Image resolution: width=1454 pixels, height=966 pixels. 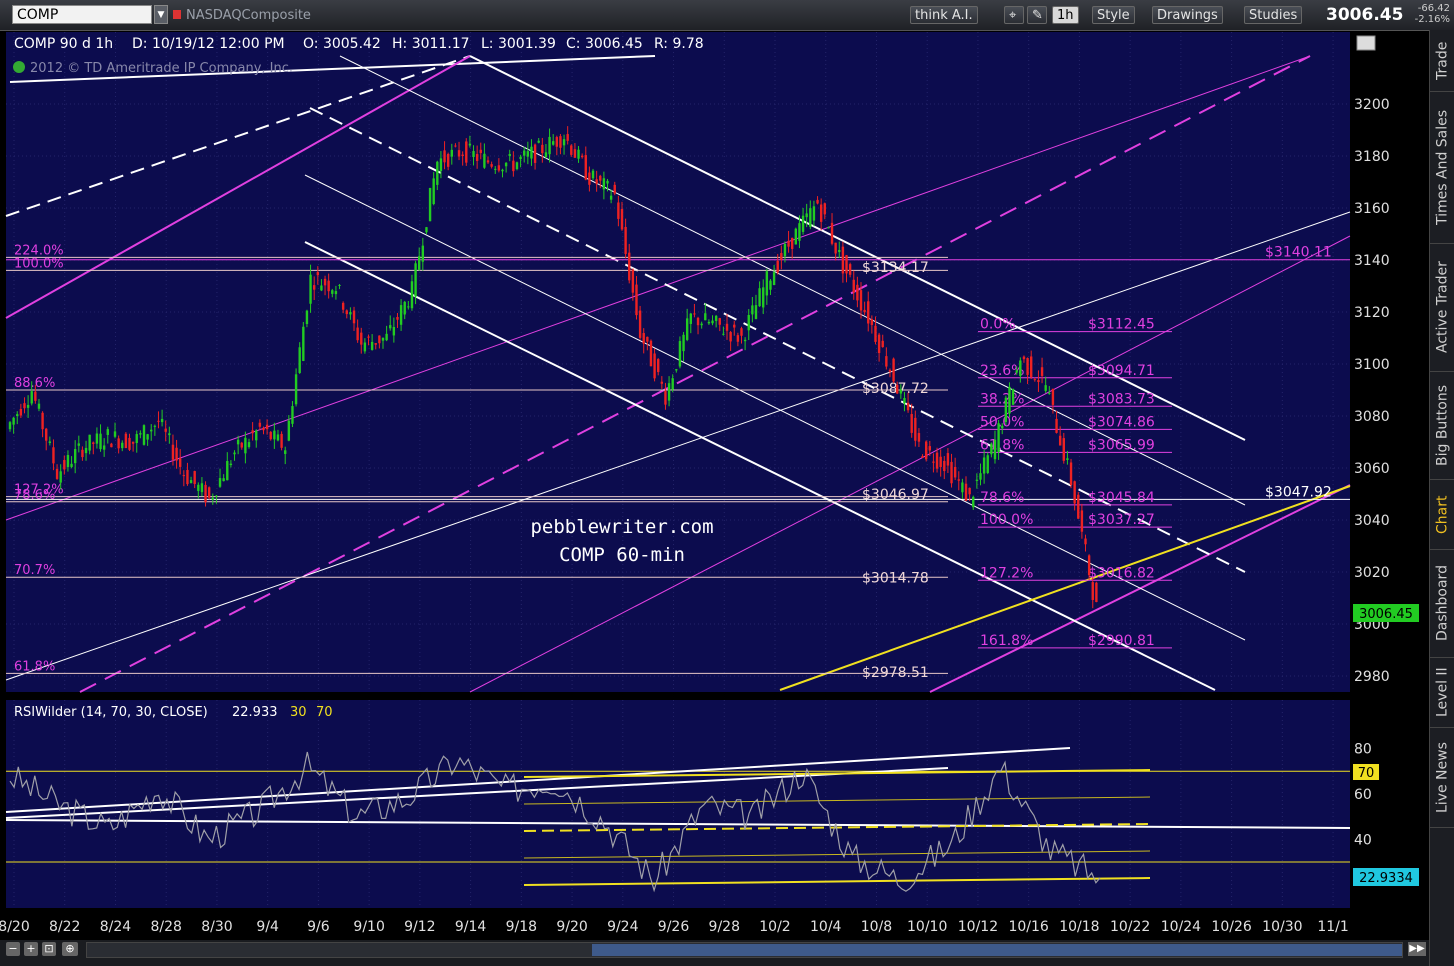 What do you see at coordinates (1372, 105) in the screenshot?
I see `price-tick-label: 3200` at bounding box center [1372, 105].